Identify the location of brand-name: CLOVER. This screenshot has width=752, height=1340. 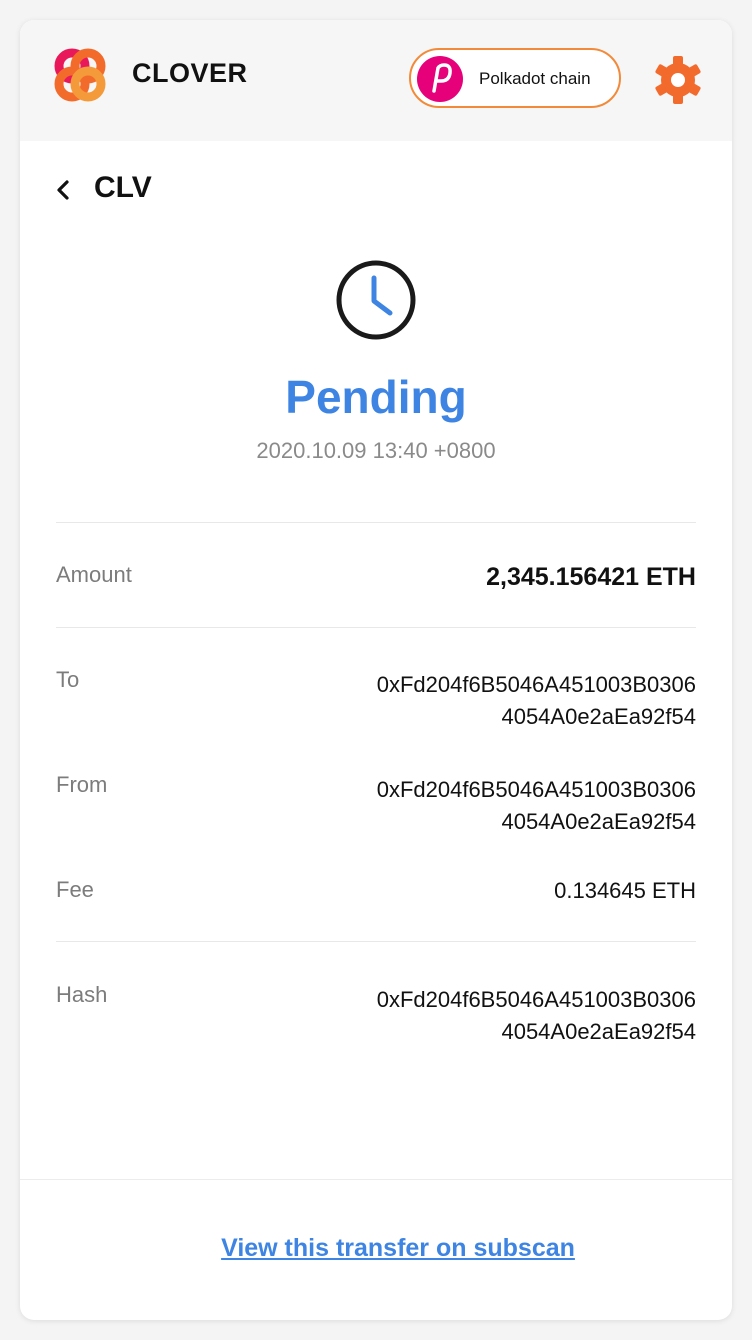
(190, 73).